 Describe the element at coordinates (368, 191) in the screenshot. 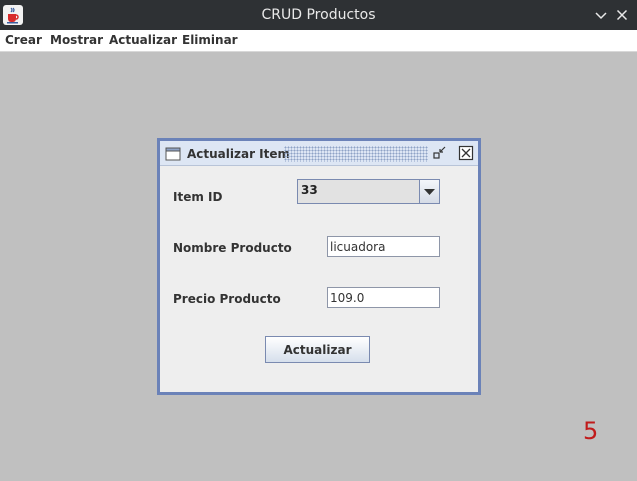

I see `item-id-combobox: 33` at that location.